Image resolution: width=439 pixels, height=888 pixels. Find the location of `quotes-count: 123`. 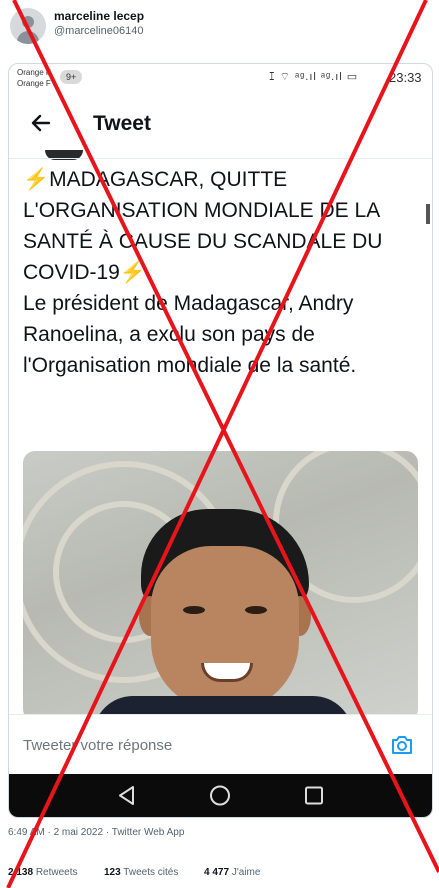

quotes-count: 123 is located at coordinates (112, 872).